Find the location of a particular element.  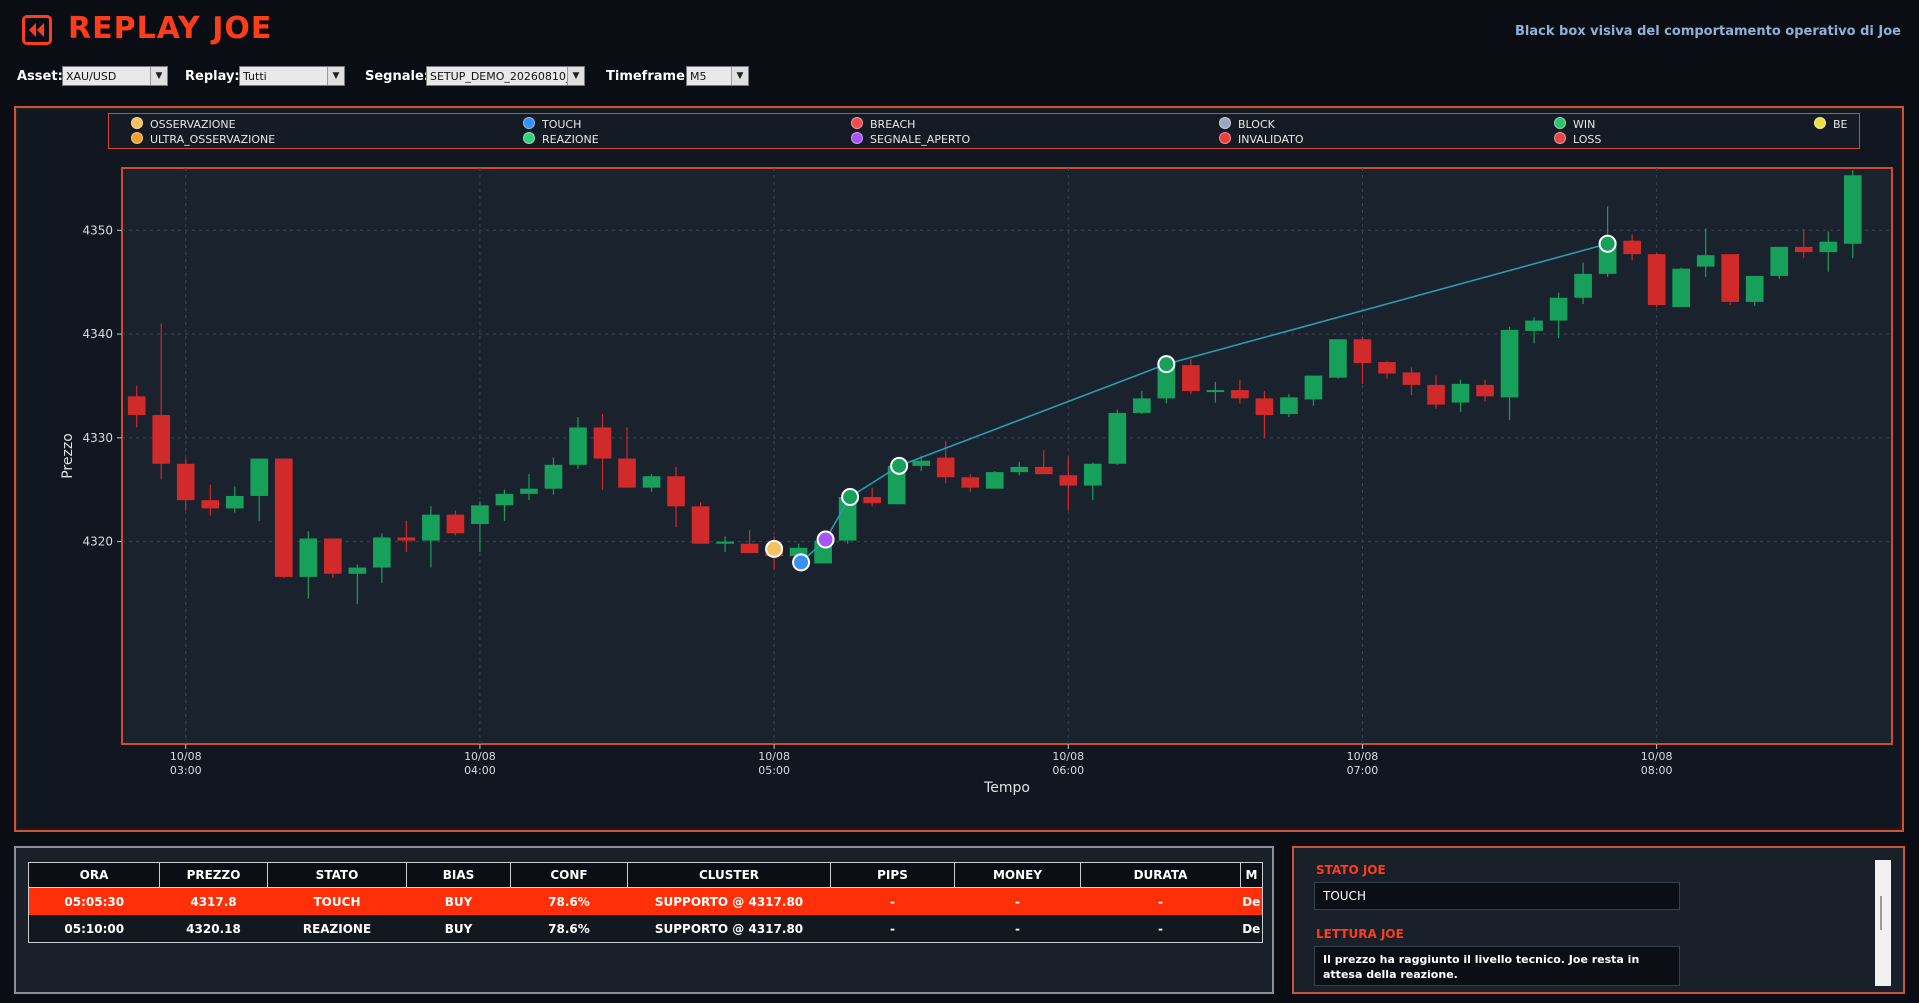

col-stato: STATO is located at coordinates (337, 875).